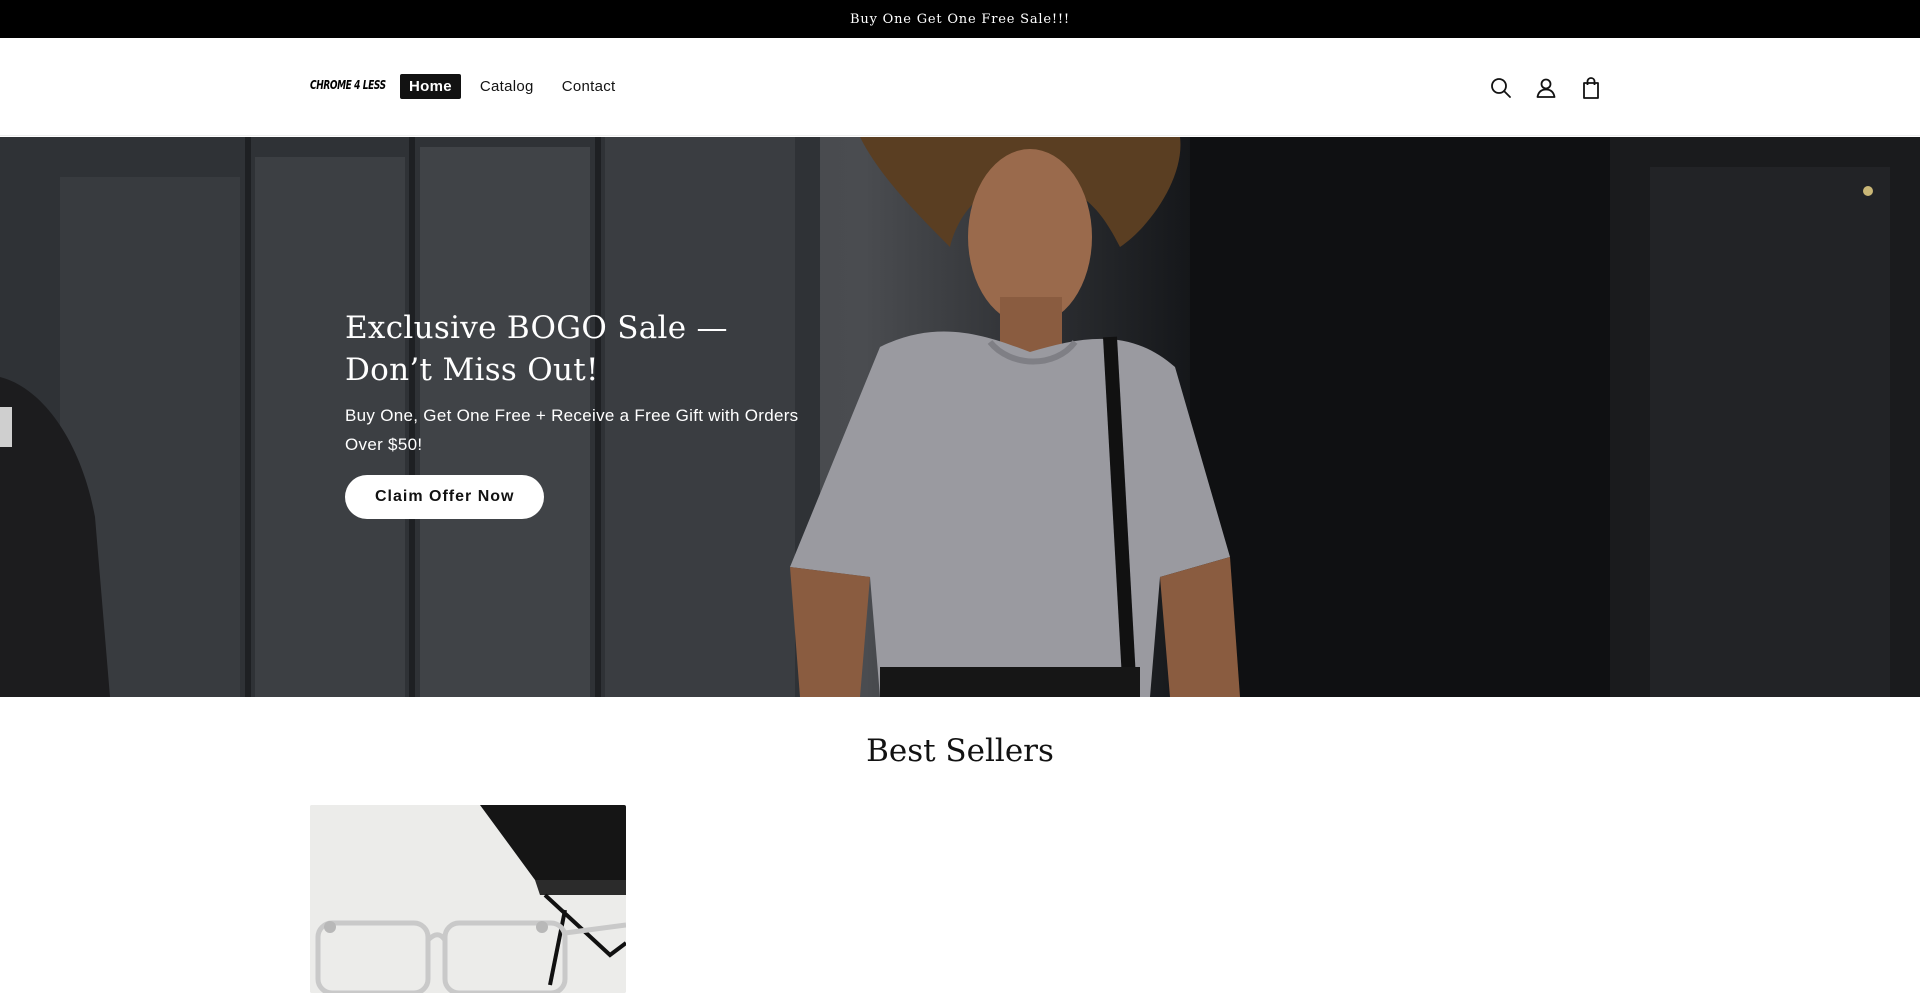  I want to click on account-icon, so click(1546, 88).